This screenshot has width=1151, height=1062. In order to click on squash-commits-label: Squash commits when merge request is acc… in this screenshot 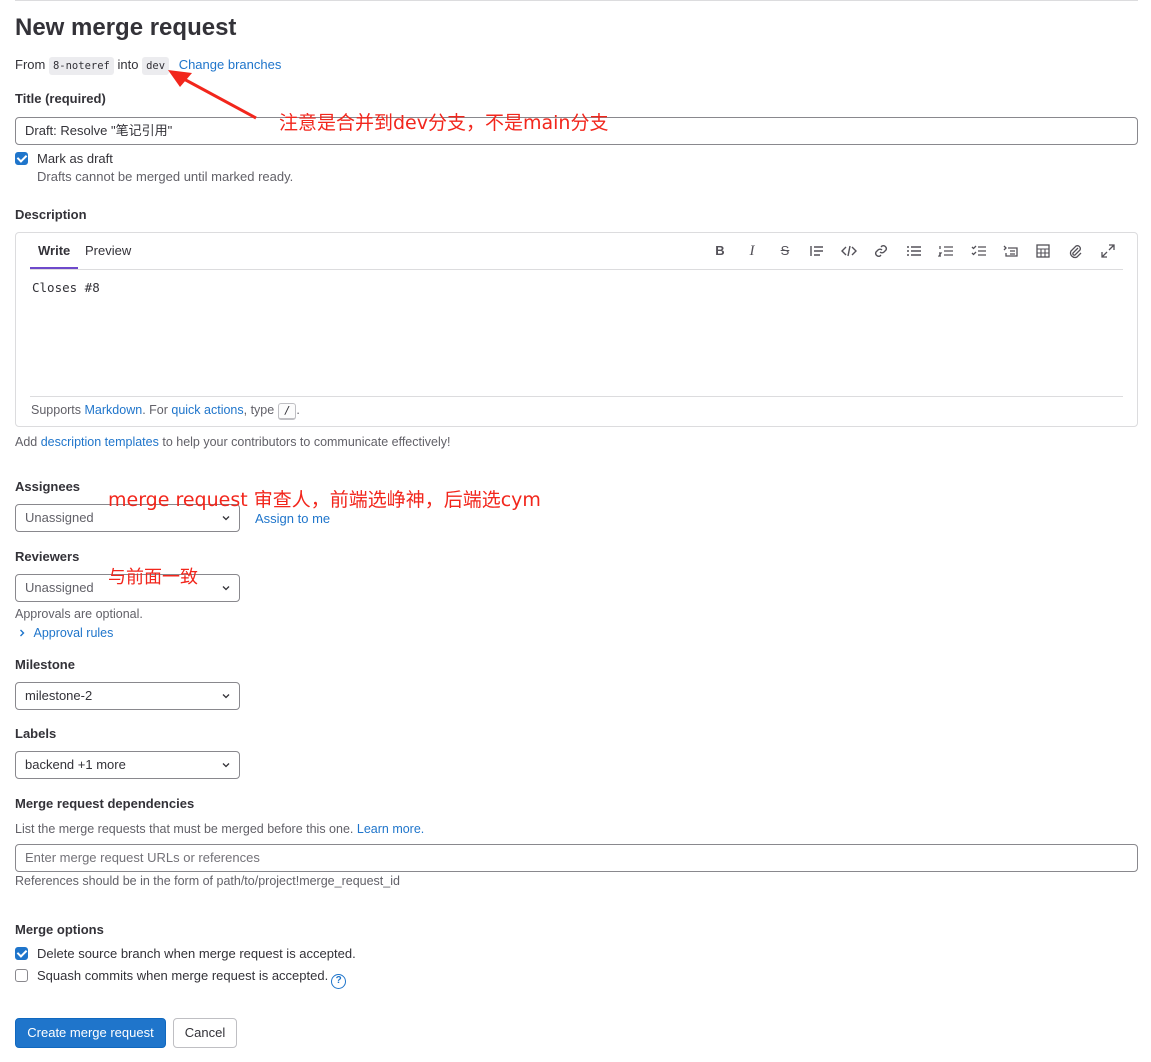, I will do `click(183, 975)`.